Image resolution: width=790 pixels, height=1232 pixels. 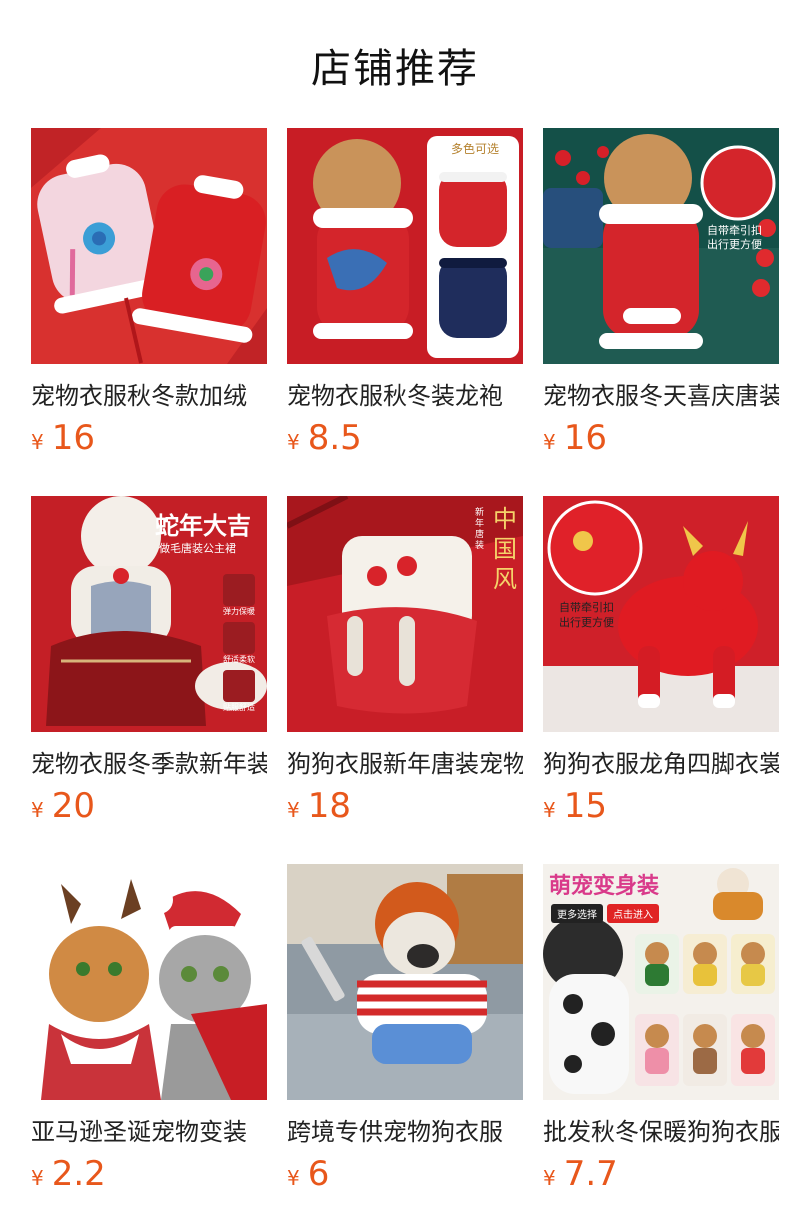 I want to click on feature-label: 贴服舒适, so click(x=239, y=707).